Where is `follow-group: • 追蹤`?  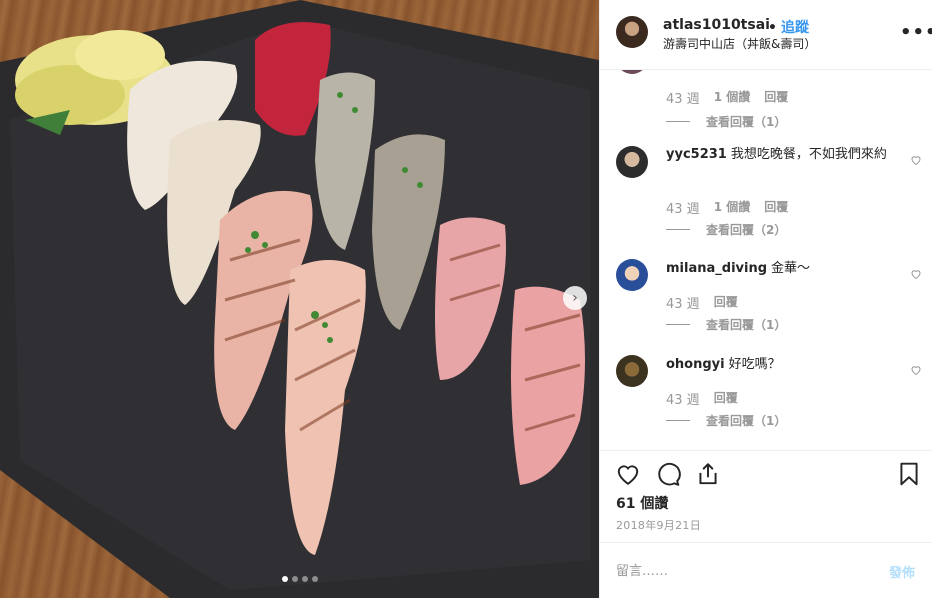
follow-group: • 追蹤 is located at coordinates (788, 27).